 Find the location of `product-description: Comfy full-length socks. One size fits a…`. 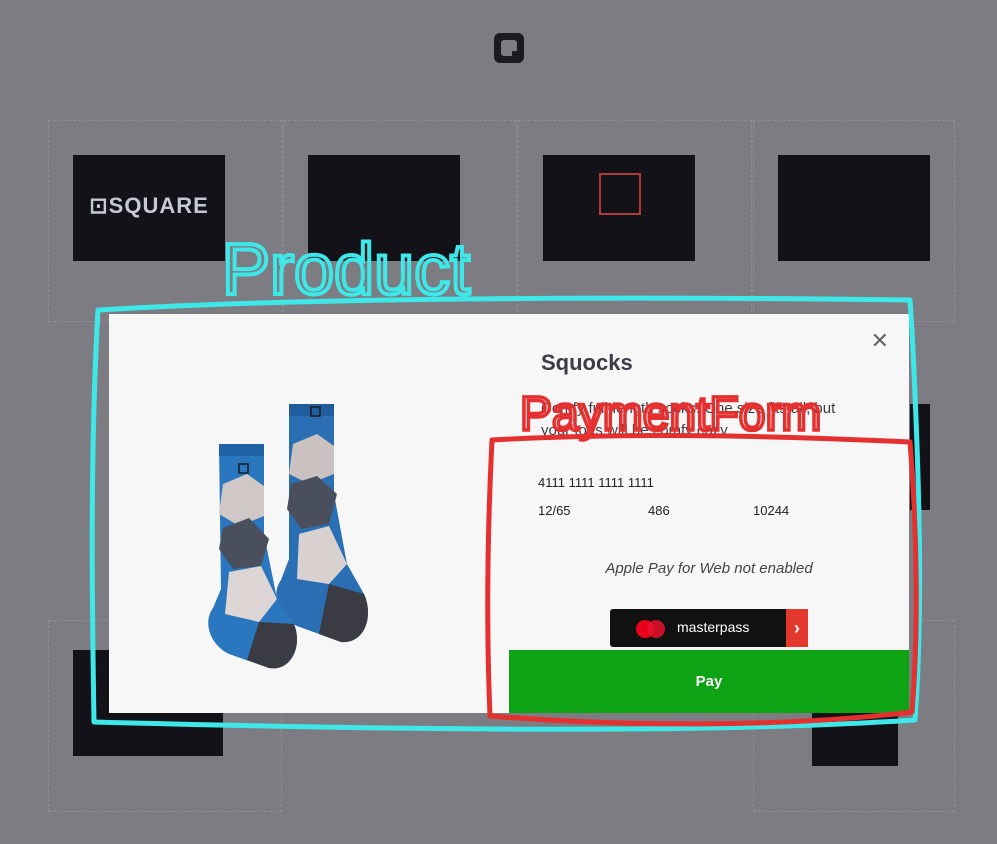

product-description: Comfy full-length socks. One size fits a… is located at coordinates (688, 419).